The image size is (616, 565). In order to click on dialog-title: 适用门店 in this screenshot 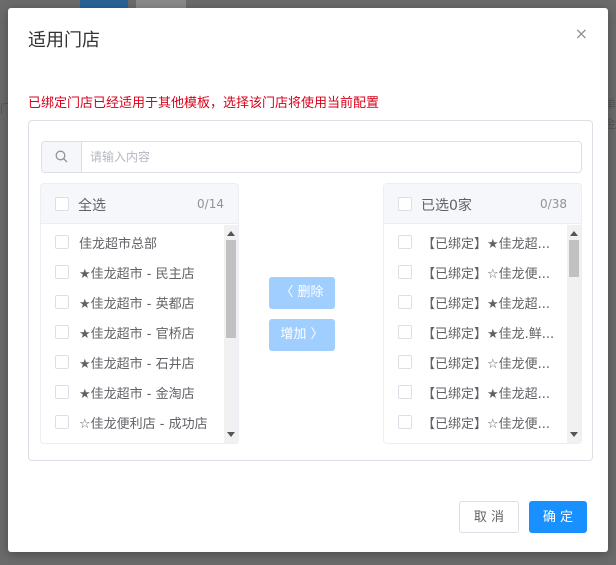, I will do `click(64, 40)`.